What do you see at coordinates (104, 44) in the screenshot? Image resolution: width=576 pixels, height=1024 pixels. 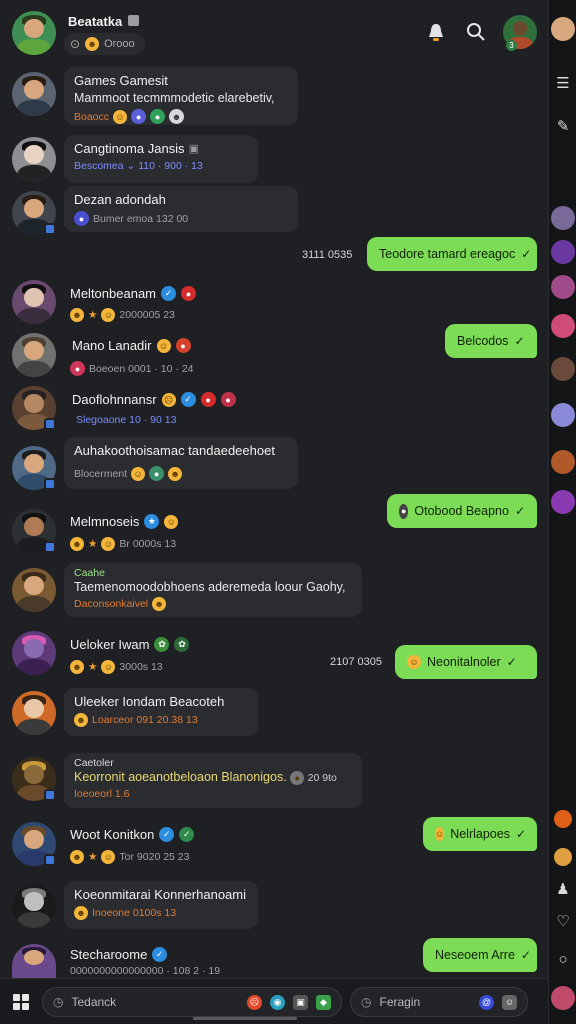 I see `chat-subtitle-pill: ⊙ ☻ Orooo` at bounding box center [104, 44].